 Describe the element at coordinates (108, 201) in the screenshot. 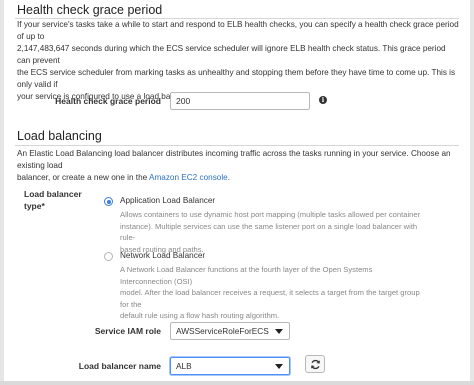

I see `application-load-balancer-radio` at that location.